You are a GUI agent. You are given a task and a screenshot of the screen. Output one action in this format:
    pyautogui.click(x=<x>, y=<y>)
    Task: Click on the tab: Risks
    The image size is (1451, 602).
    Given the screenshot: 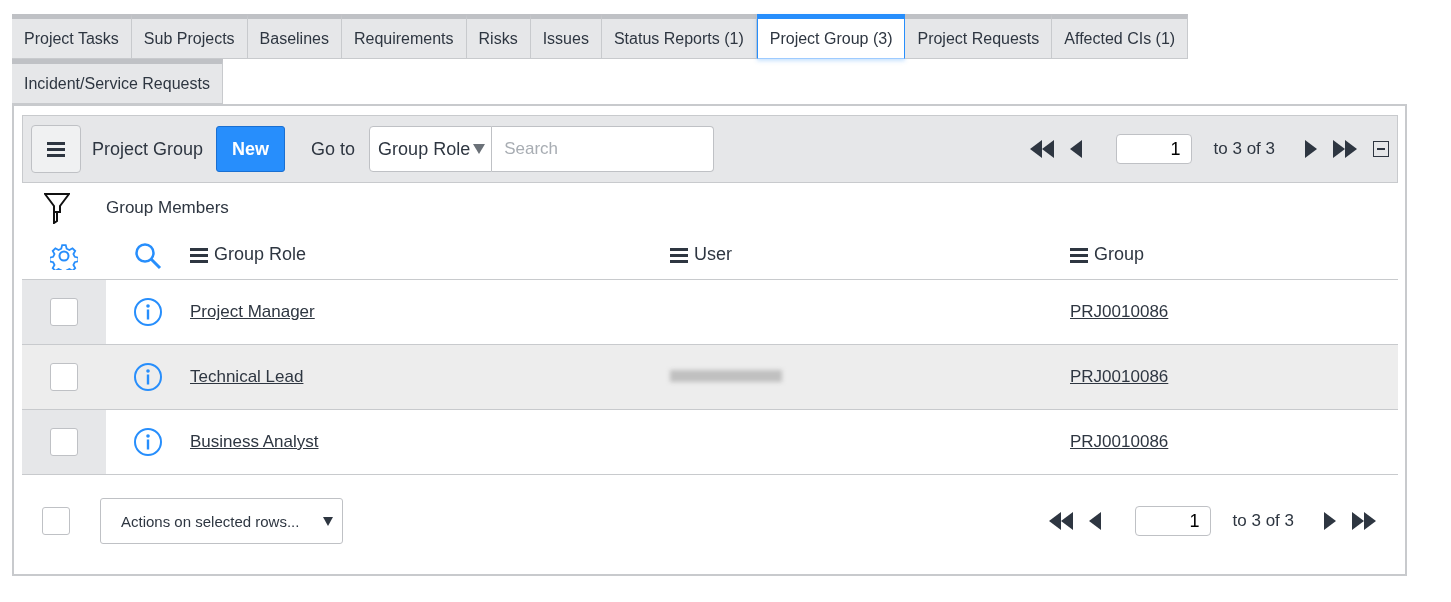 What is the action you would take?
    pyautogui.click(x=498, y=36)
    